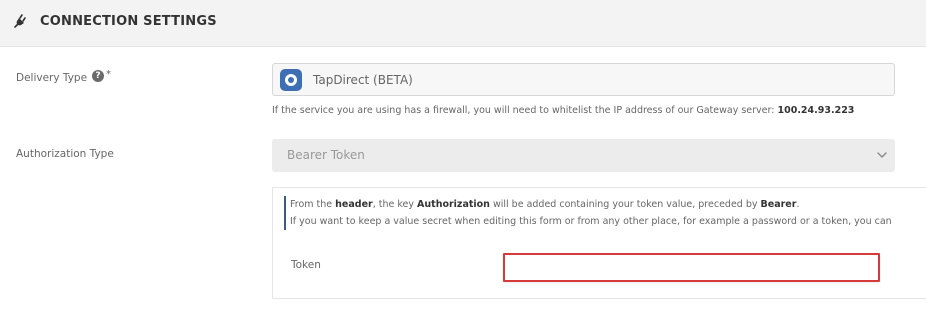  Describe the element at coordinates (583, 79) in the screenshot. I see `delivery-type-field: TapDirect (BETA)` at that location.